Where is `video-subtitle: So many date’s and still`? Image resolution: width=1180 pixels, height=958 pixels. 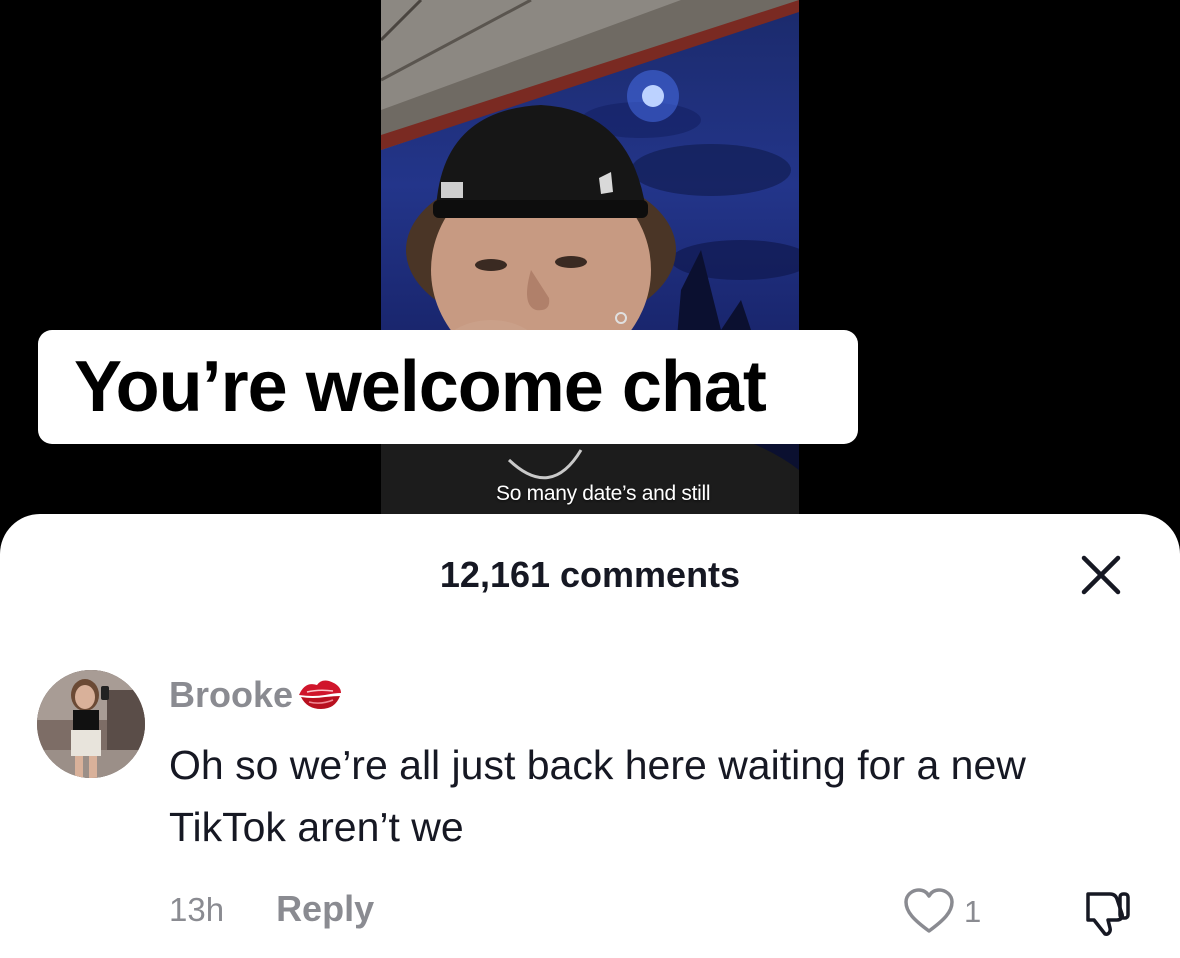
video-subtitle: So many date’s and still is located at coordinates (603, 493).